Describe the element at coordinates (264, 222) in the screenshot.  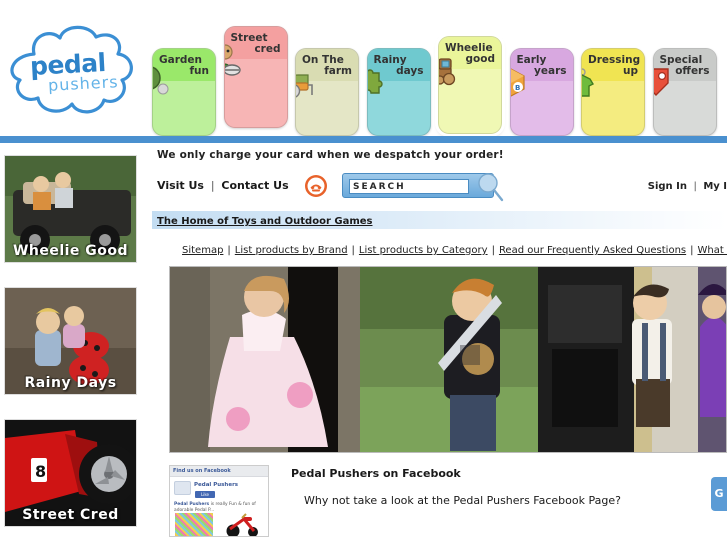
I see `tagline-link: The Home of Toys and Outdoor Games` at that location.